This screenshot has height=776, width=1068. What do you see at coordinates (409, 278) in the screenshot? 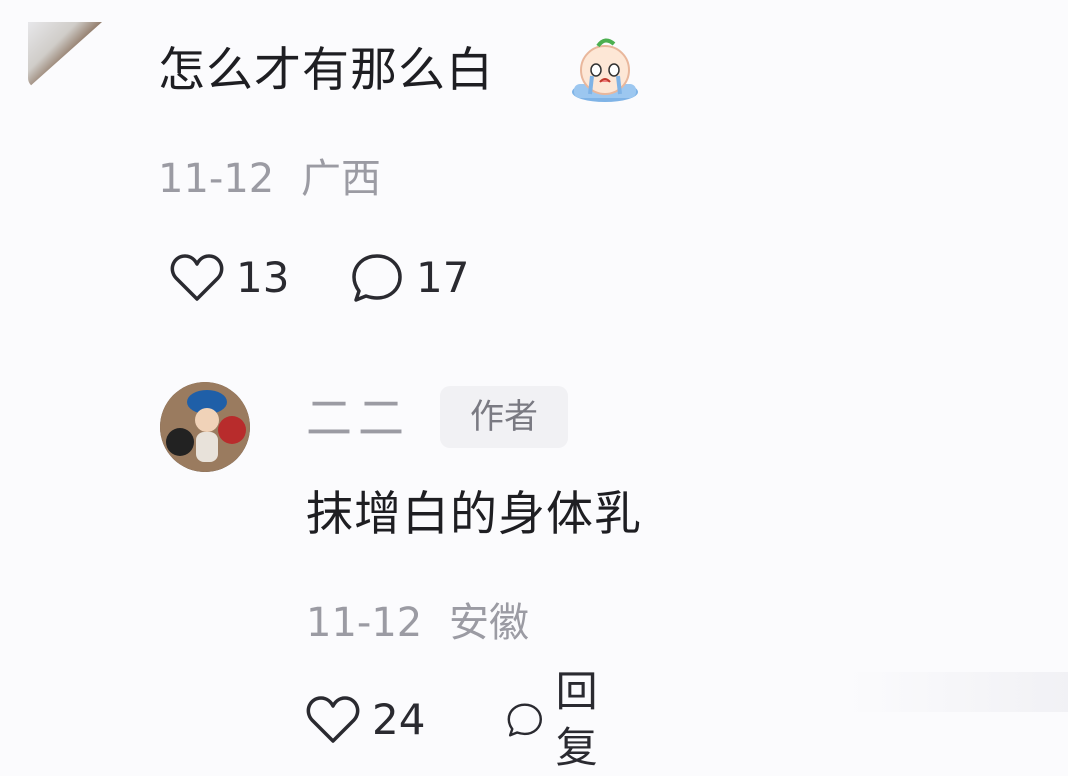
I see `reply-count-button: 17` at bounding box center [409, 278].